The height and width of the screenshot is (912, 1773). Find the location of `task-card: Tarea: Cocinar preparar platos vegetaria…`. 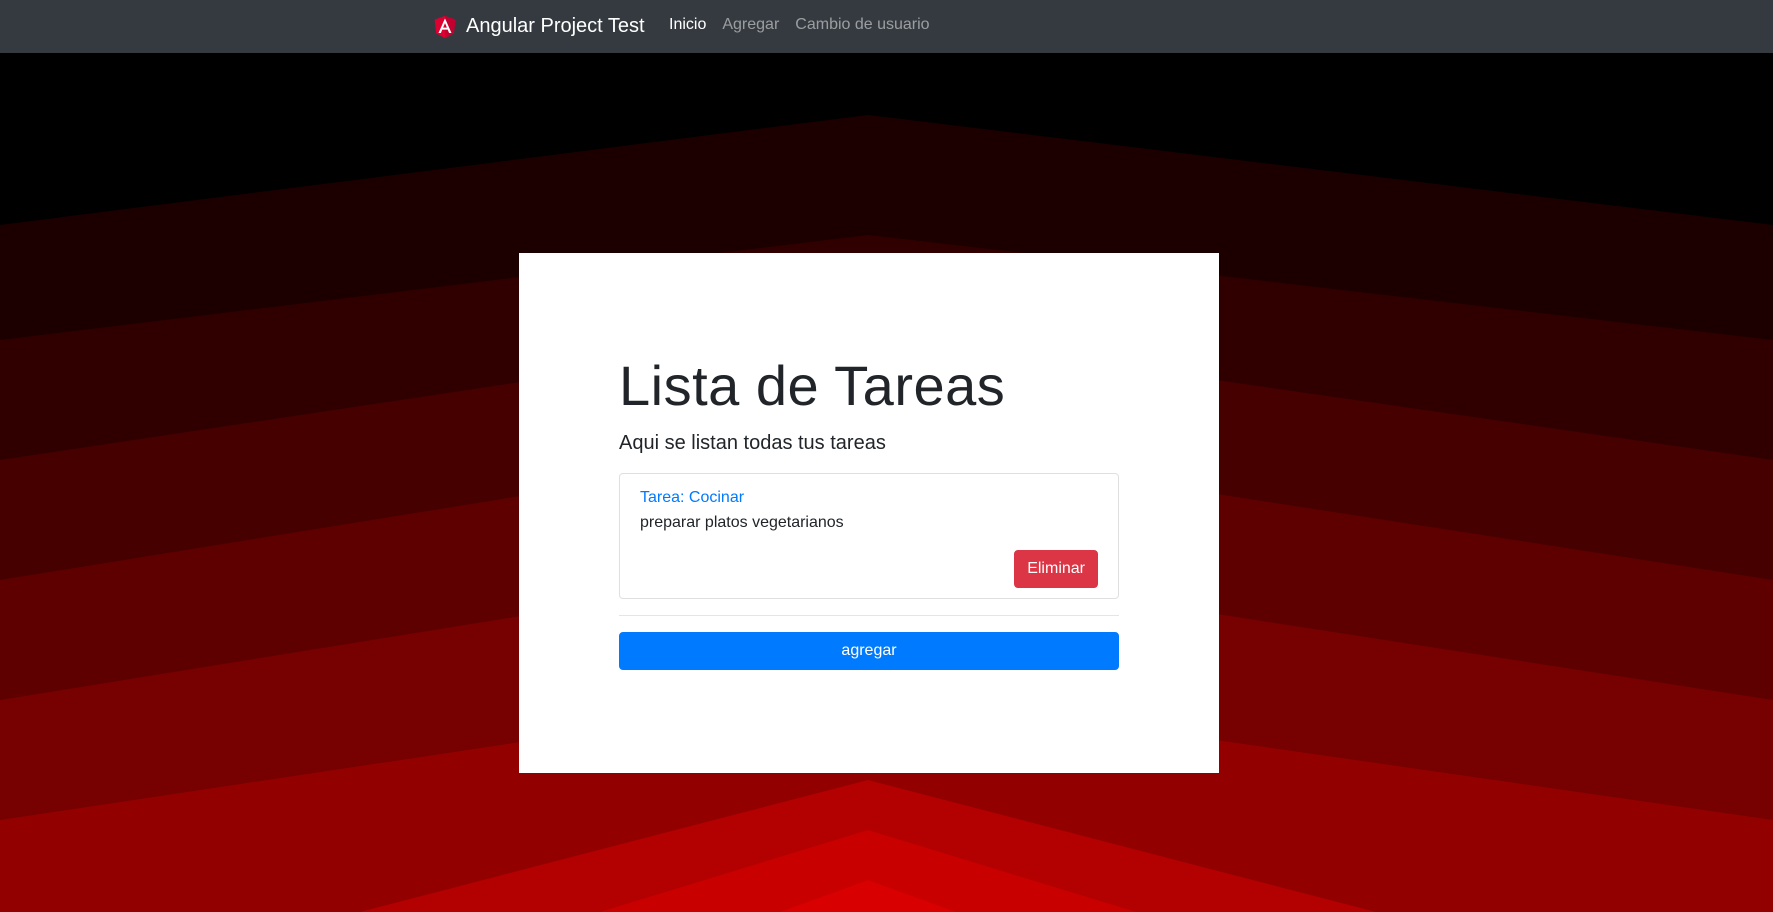

task-card: Tarea: Cocinar preparar platos vegetaria… is located at coordinates (869, 536).